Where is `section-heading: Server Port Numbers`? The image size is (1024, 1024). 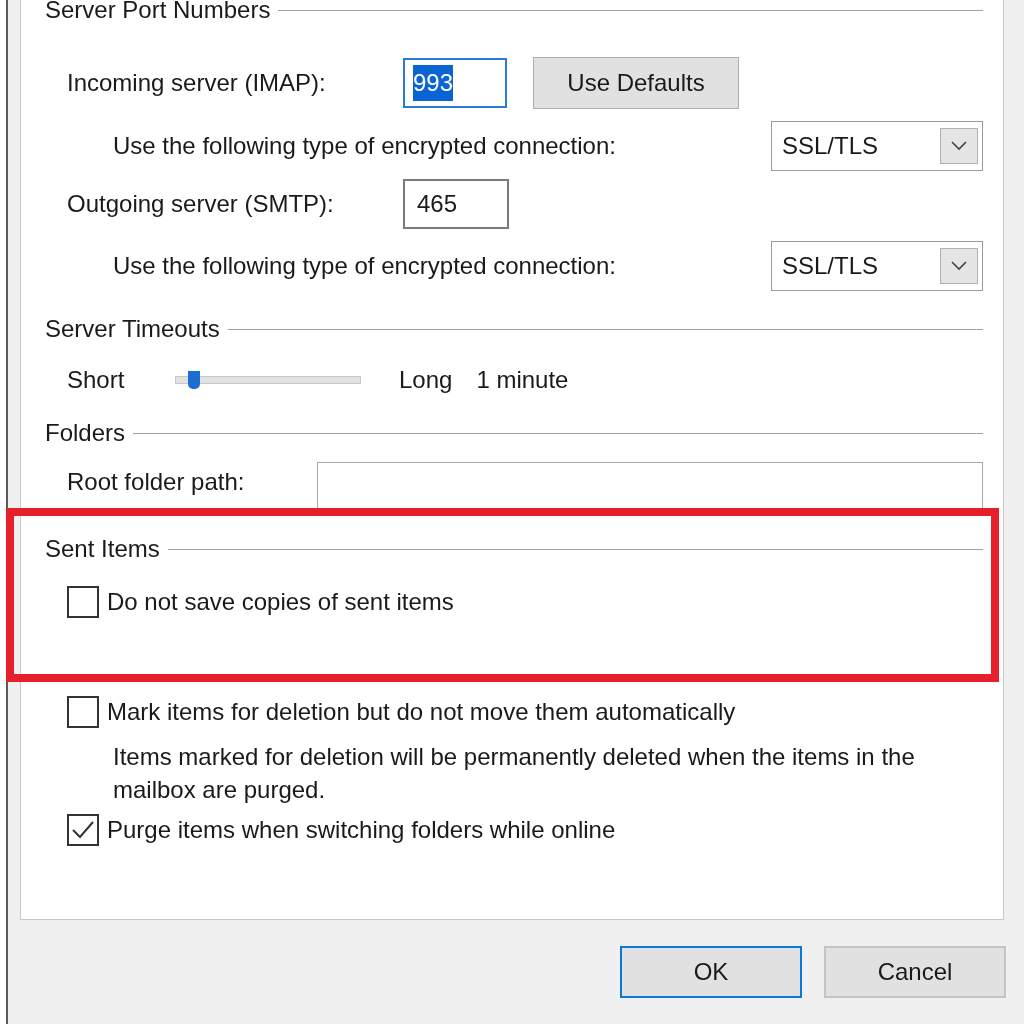
section-heading: Server Port Numbers is located at coordinates (158, 12).